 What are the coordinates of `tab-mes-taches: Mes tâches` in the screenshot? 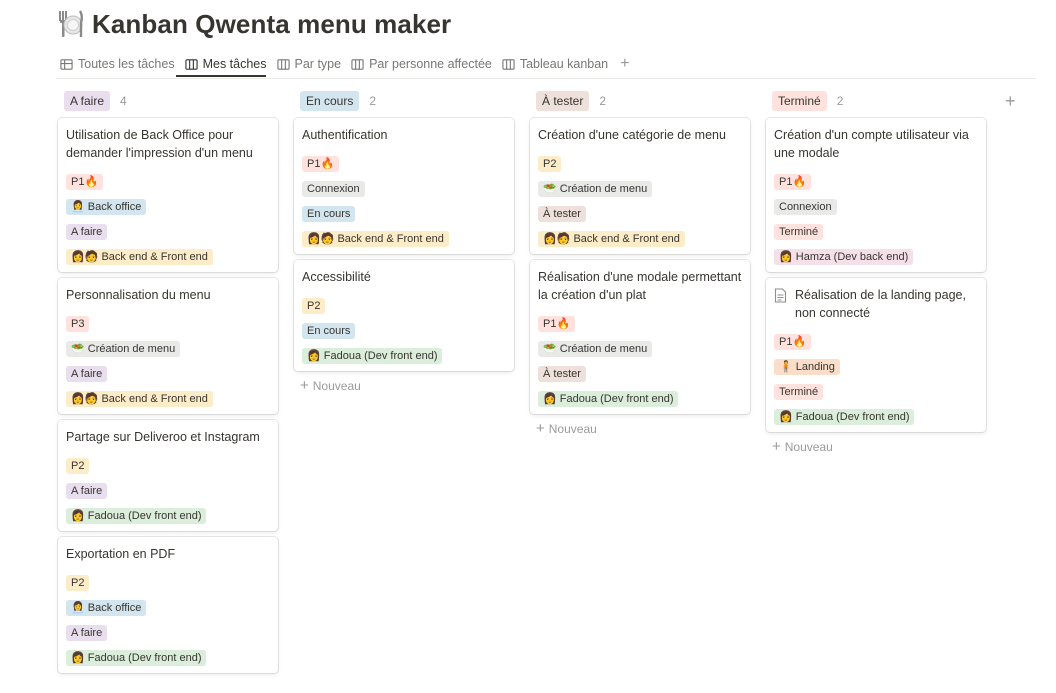 It's located at (227, 64).